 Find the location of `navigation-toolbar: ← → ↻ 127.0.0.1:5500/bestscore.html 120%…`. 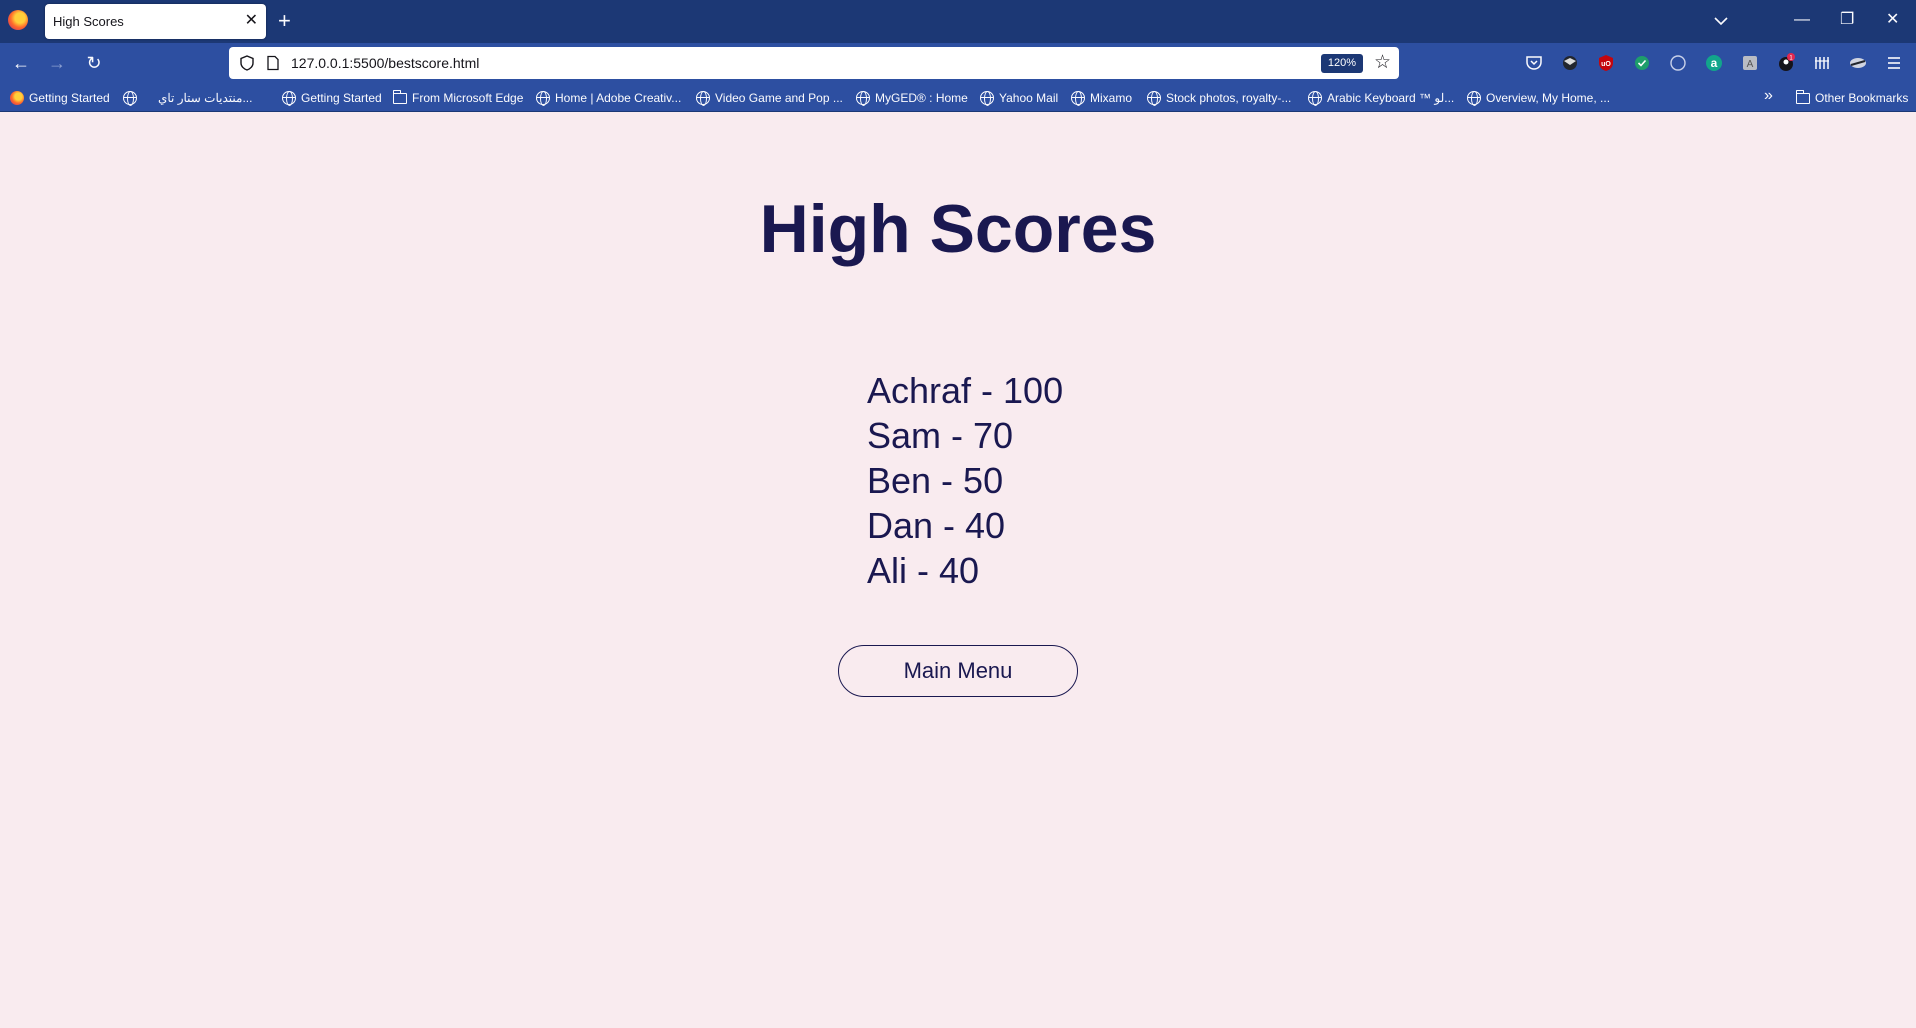

navigation-toolbar: ← → ↻ 127.0.0.1:5500/bestscore.html 120%… is located at coordinates (958, 63).